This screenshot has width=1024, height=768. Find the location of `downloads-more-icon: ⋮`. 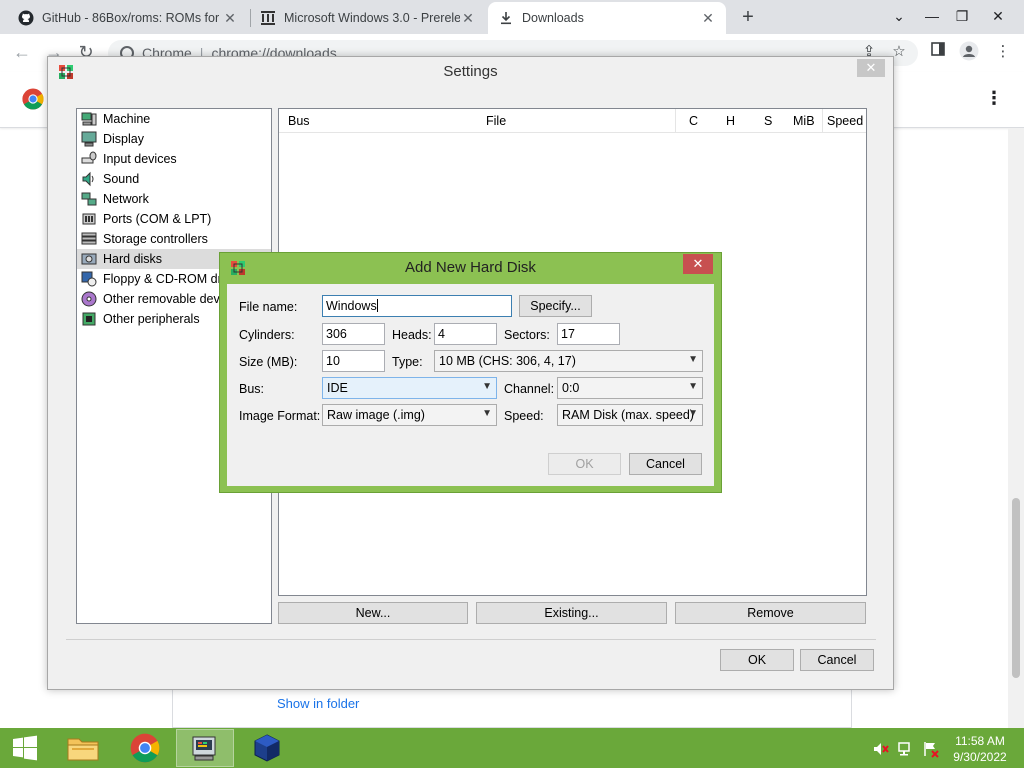

downloads-more-icon: ⋮ is located at coordinates (994, 98).